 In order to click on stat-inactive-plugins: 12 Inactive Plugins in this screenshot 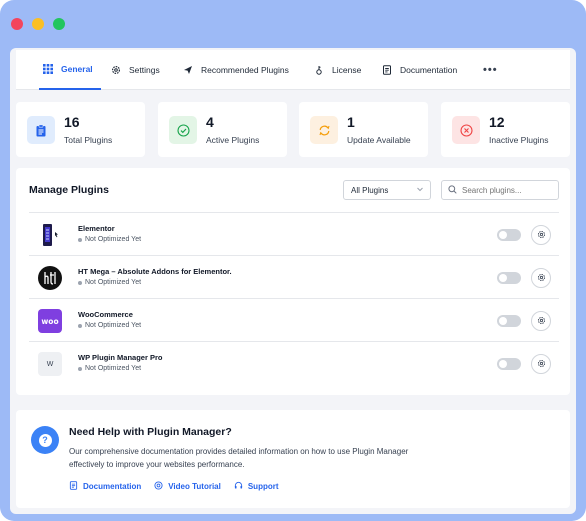, I will do `click(505, 129)`.